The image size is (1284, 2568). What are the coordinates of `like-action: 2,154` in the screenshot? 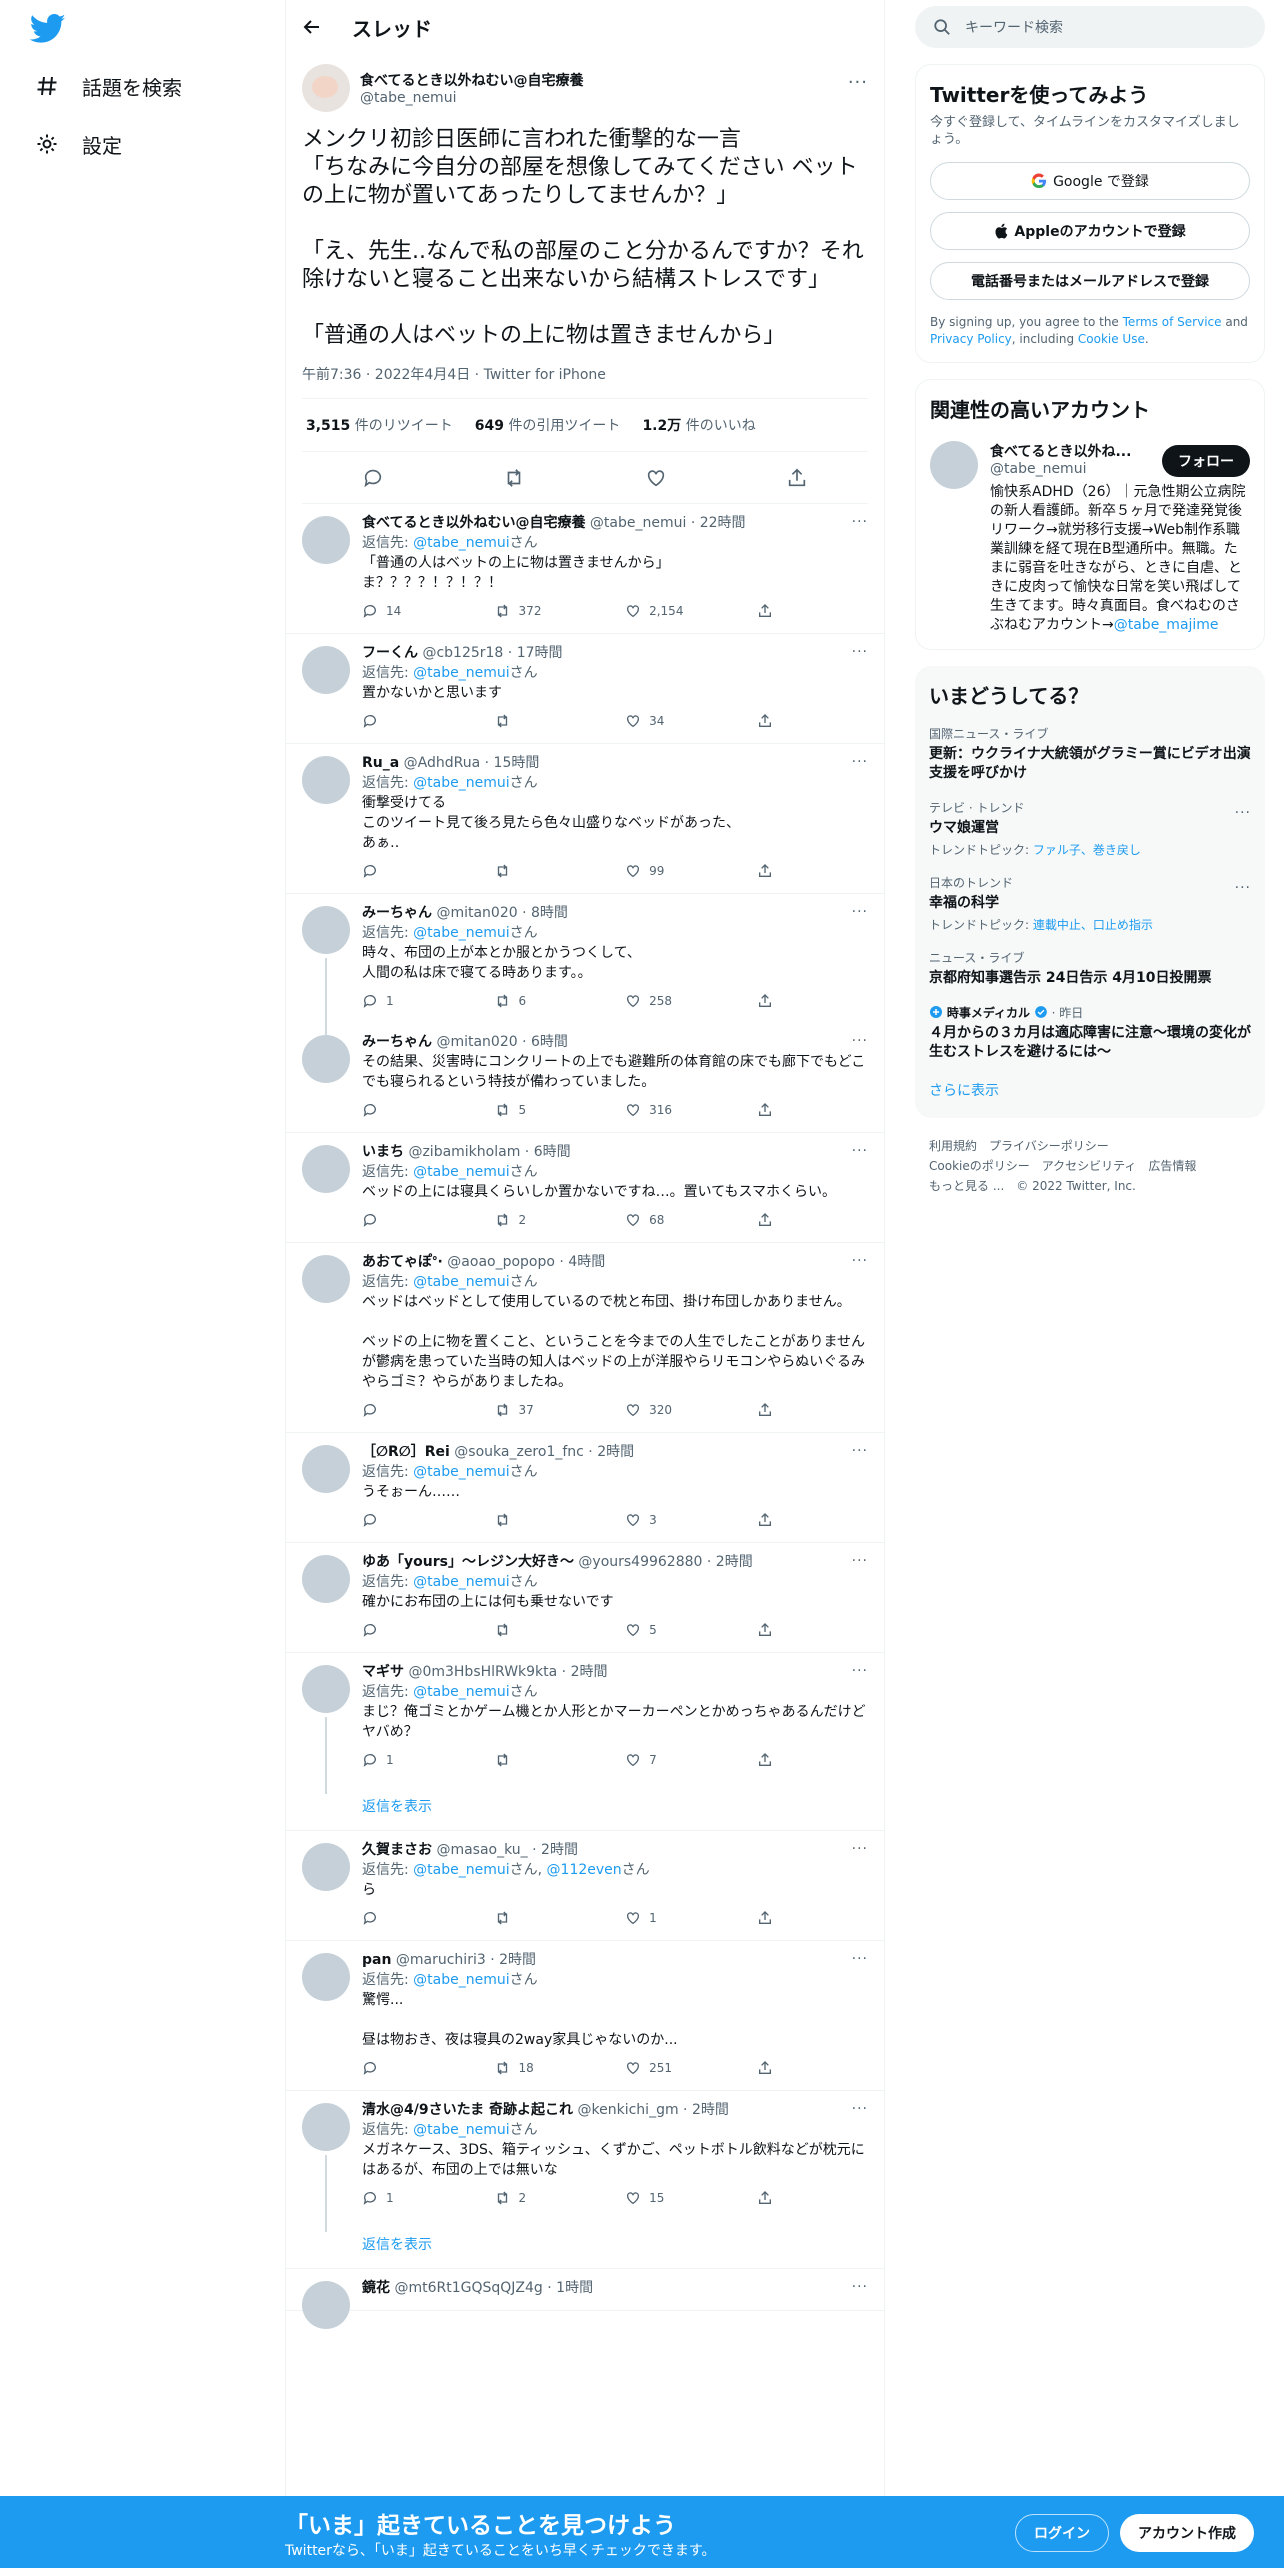 It's located at (691, 611).